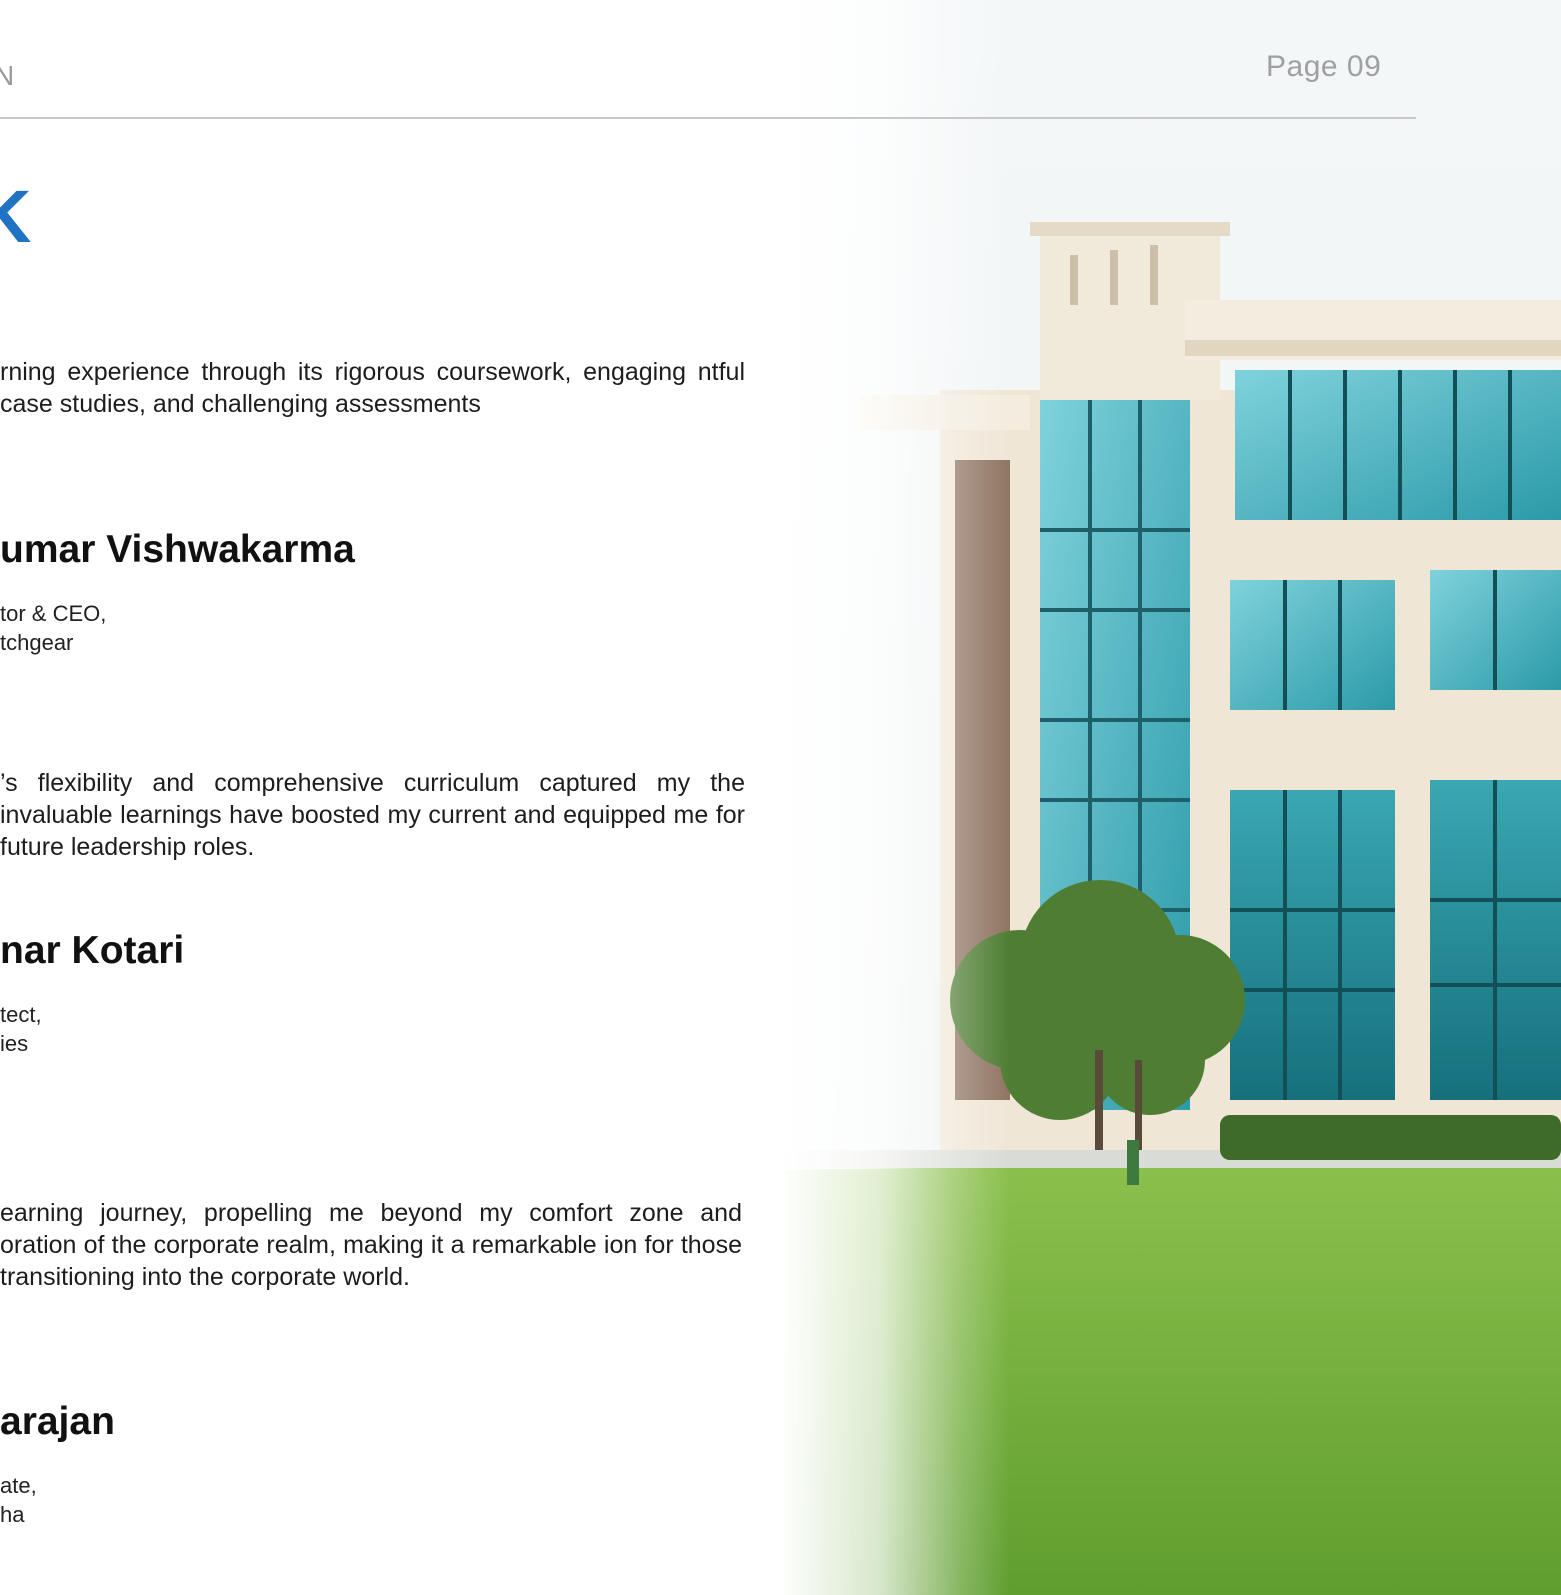  I want to click on testimonial-role: tect,, so click(21, 1014).